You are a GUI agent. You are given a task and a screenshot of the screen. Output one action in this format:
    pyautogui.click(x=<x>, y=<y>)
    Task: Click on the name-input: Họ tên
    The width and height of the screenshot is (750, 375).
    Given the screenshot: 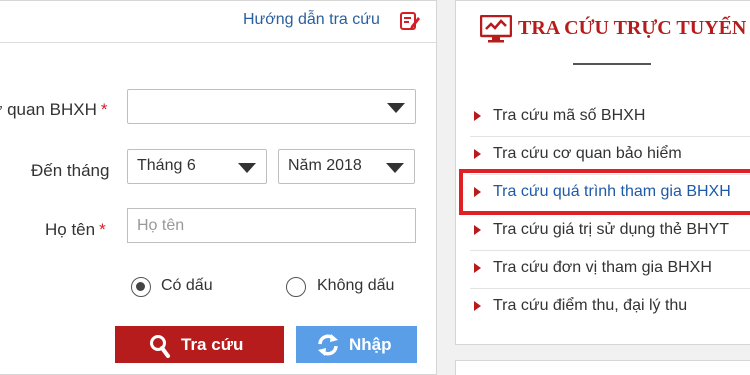 What is the action you would take?
    pyautogui.click(x=271, y=225)
    